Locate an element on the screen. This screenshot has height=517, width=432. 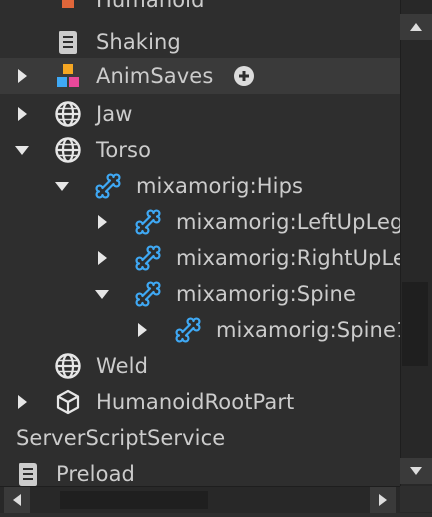
vertical-scroll-thumb is located at coordinates (415, 324).